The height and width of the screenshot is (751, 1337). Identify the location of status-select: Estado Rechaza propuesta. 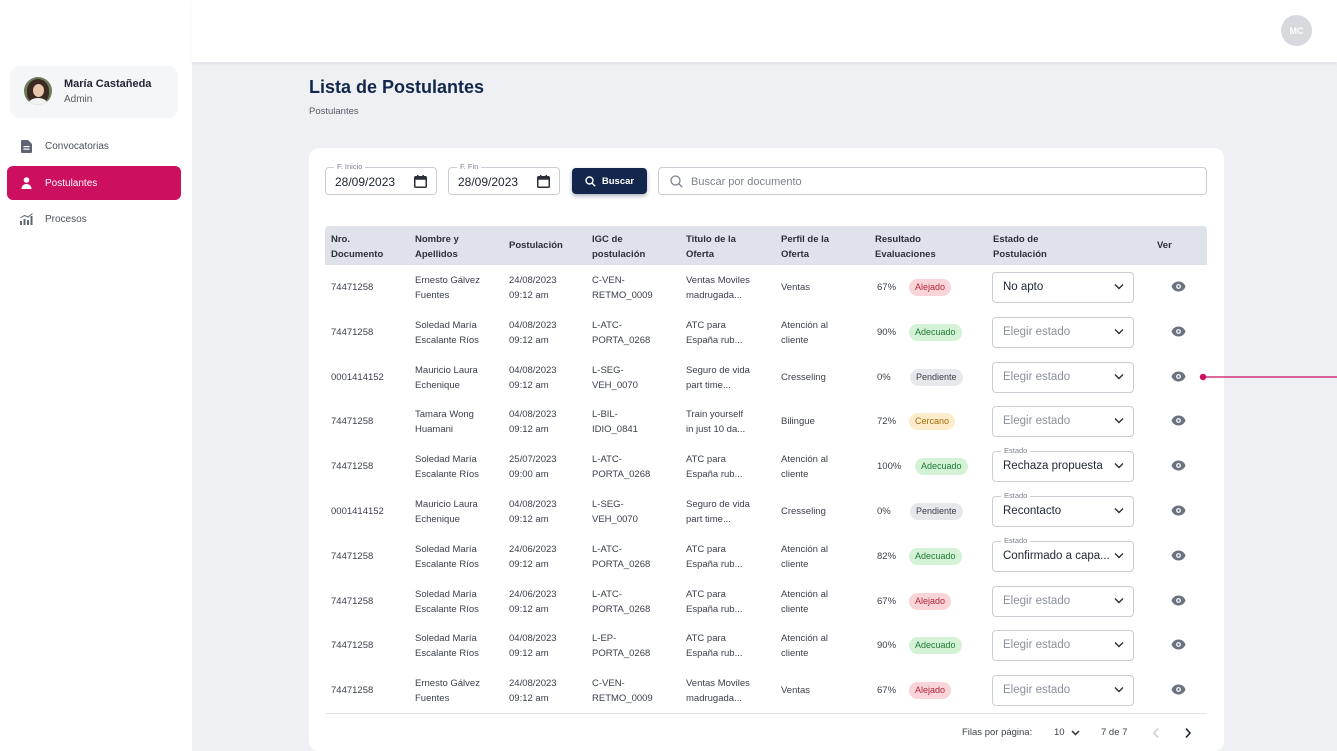
(1063, 464).